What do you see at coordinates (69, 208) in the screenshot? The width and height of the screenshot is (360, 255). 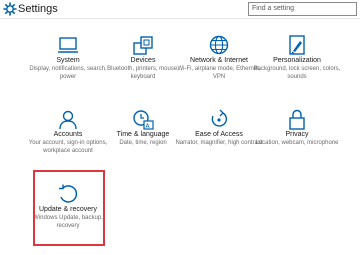 I see `selection-highlight` at bounding box center [69, 208].